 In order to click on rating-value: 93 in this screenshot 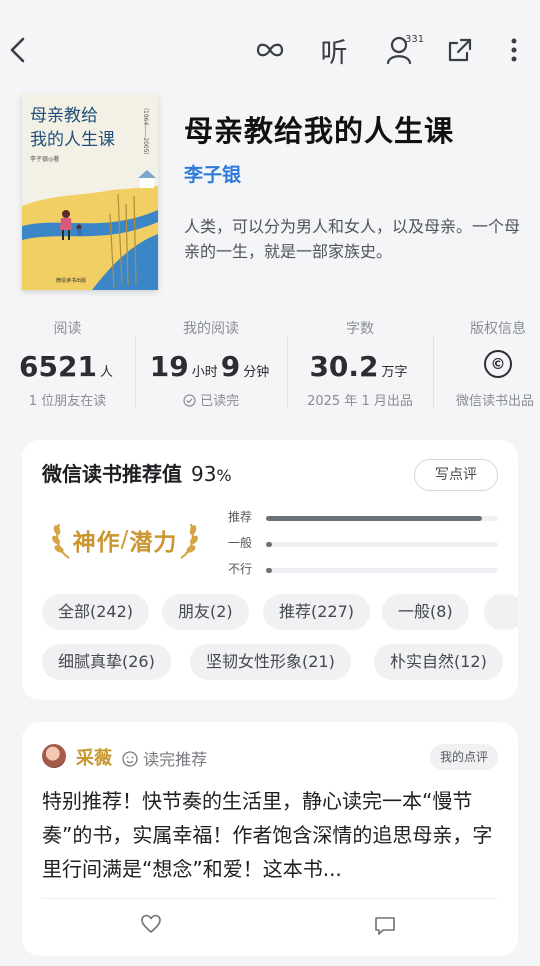, I will do `click(203, 474)`.